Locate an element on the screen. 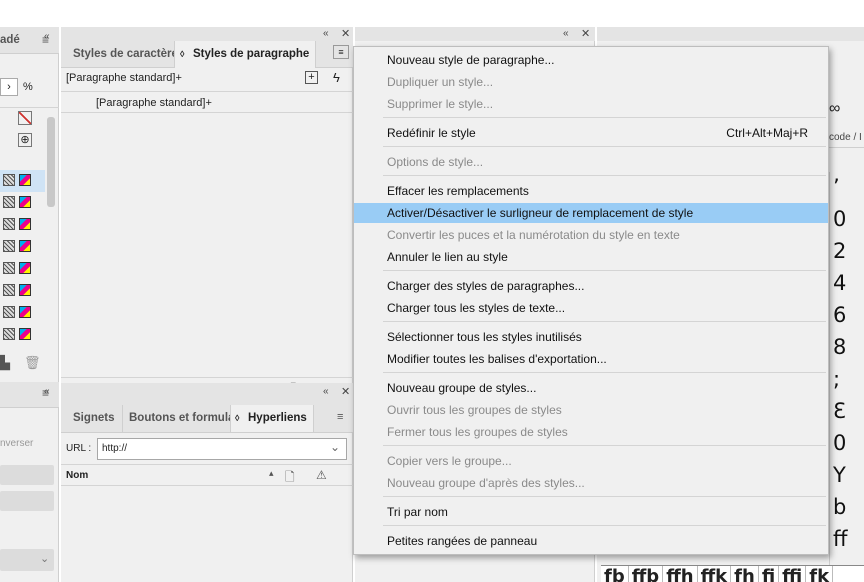  warning-icon: ⚠ is located at coordinates (321, 475).